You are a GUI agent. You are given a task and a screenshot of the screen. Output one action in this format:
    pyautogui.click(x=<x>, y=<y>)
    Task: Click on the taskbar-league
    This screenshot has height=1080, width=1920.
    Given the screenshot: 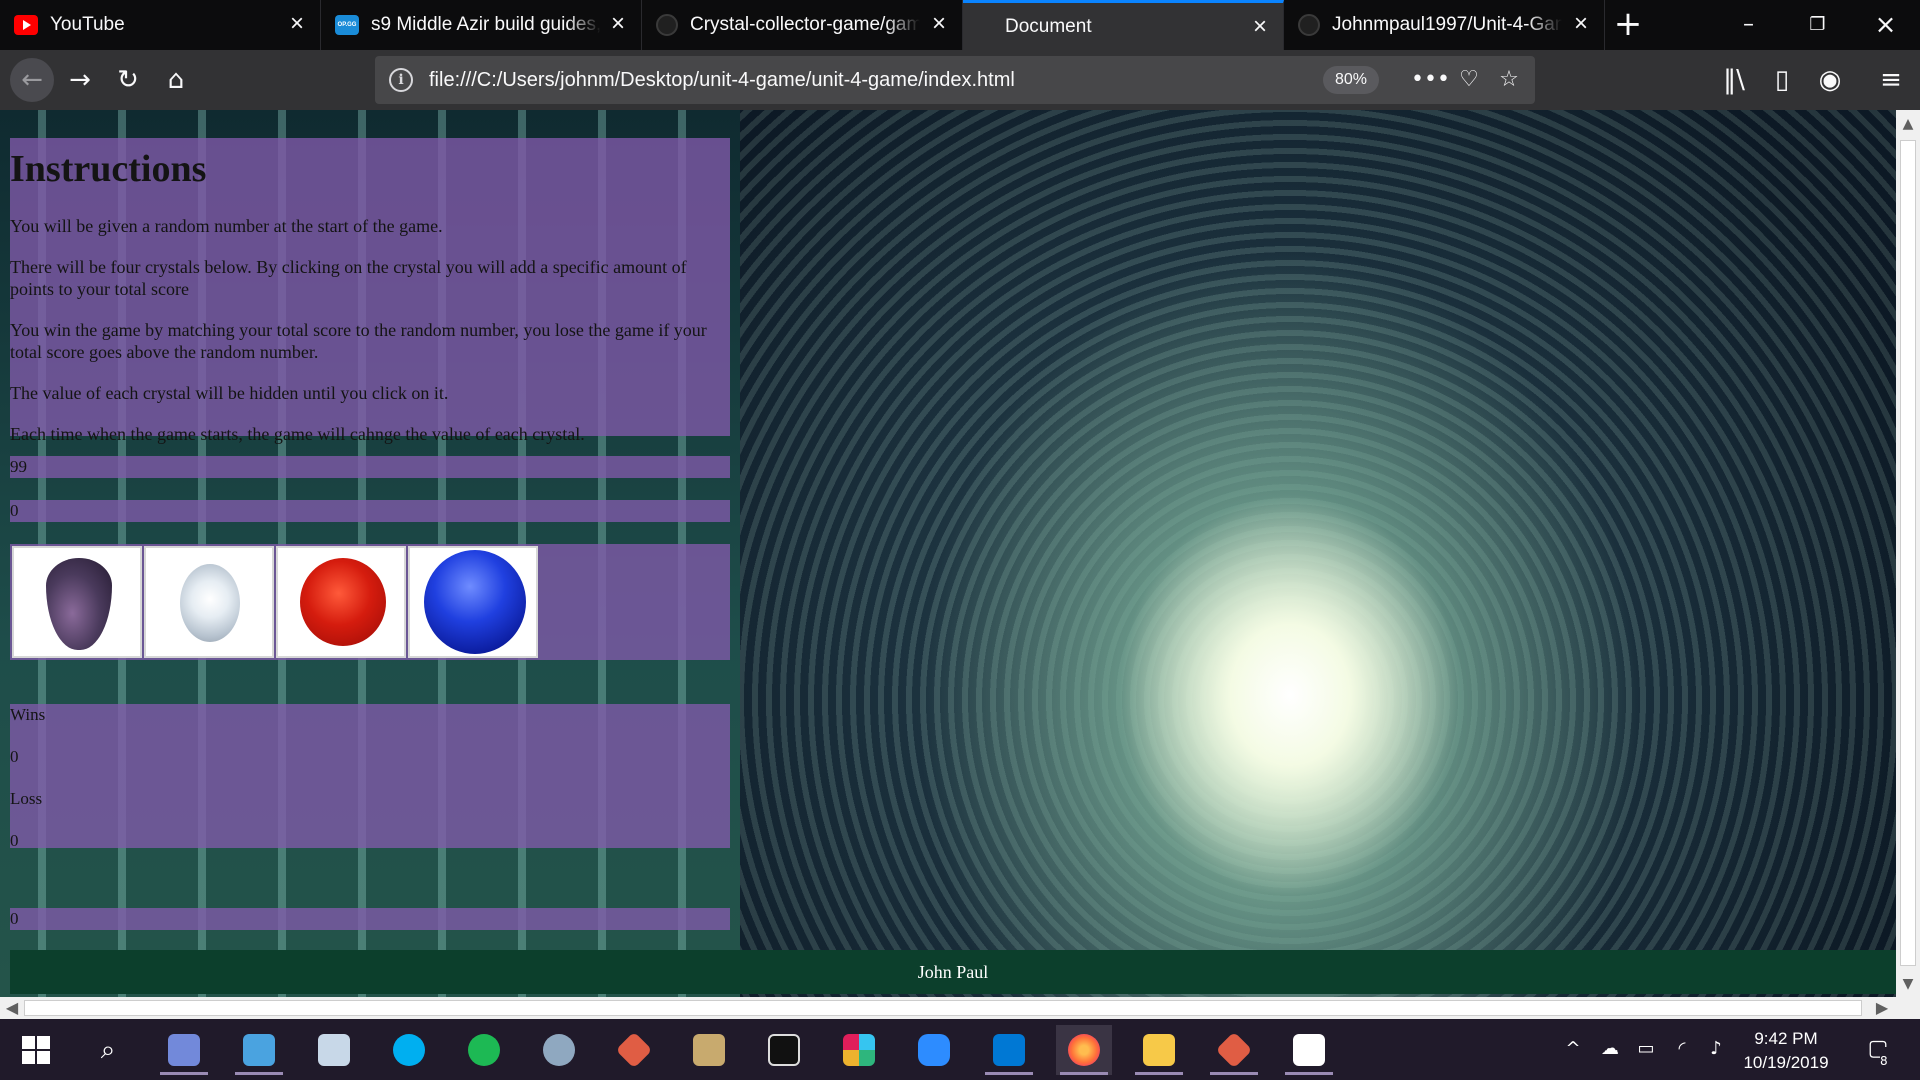 What is the action you would take?
    pyautogui.click(x=709, y=1050)
    